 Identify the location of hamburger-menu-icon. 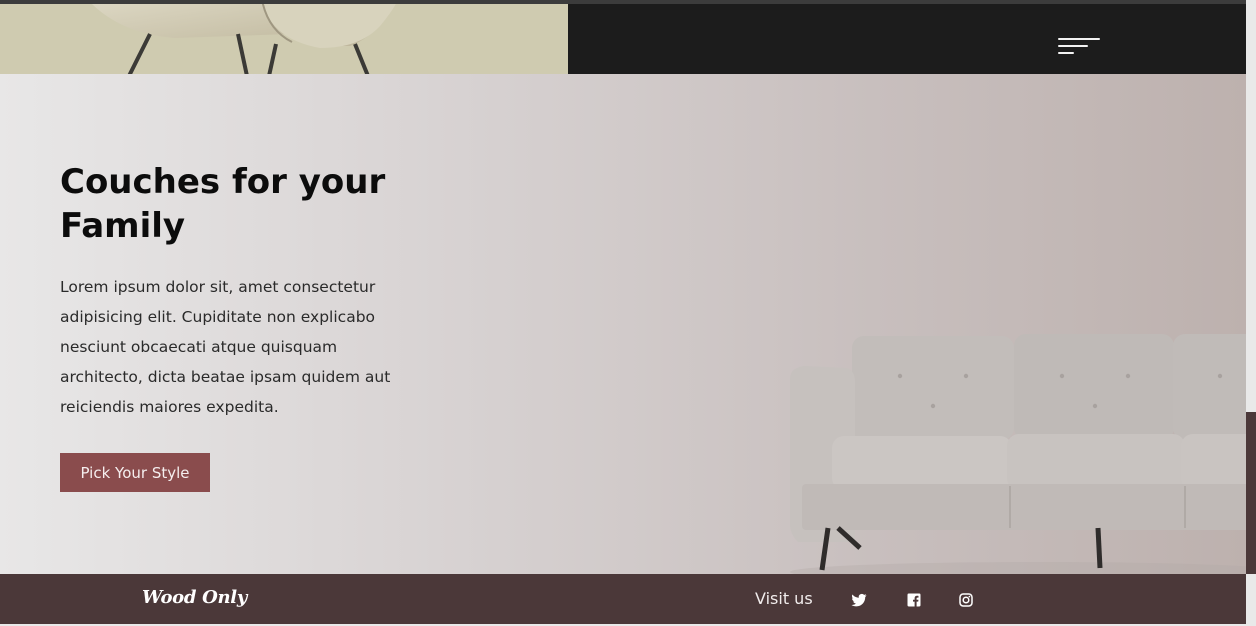
(1080, 47).